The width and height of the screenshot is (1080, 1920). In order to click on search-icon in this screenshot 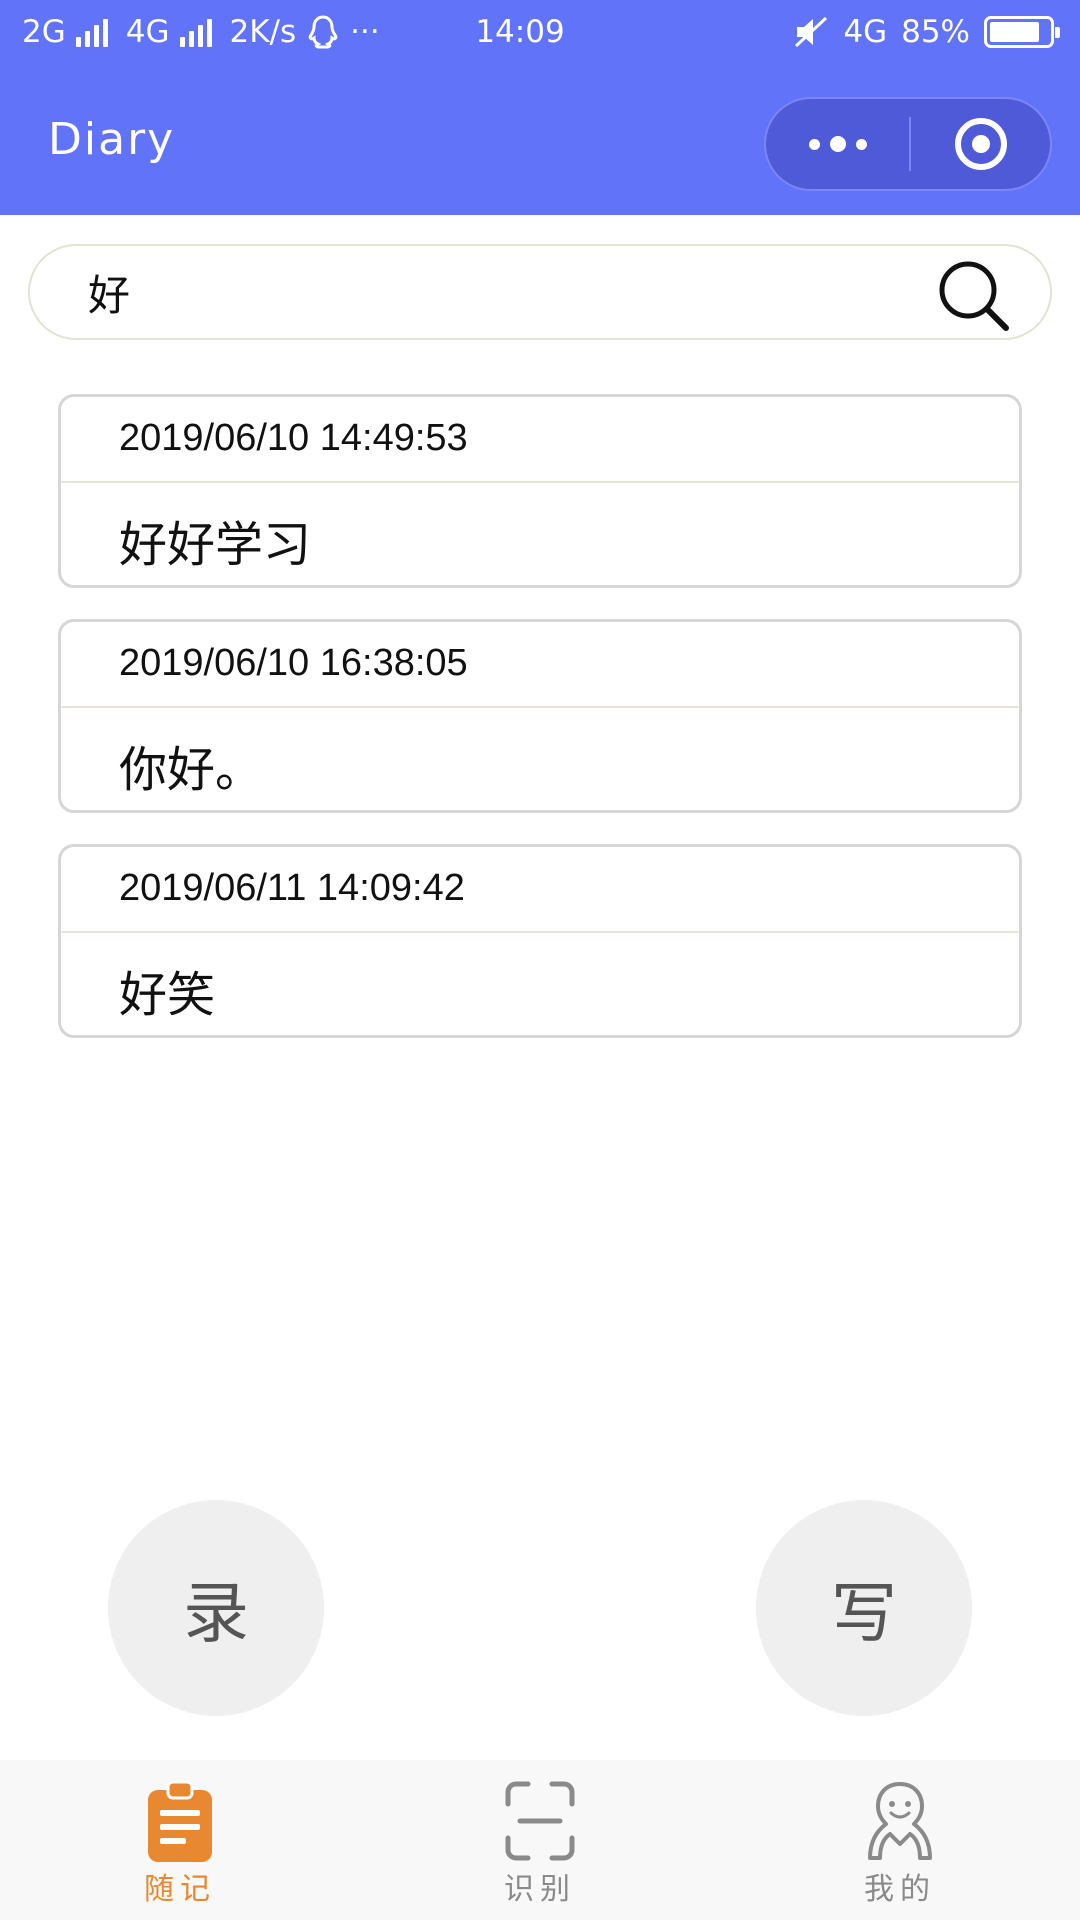, I will do `click(975, 296)`.